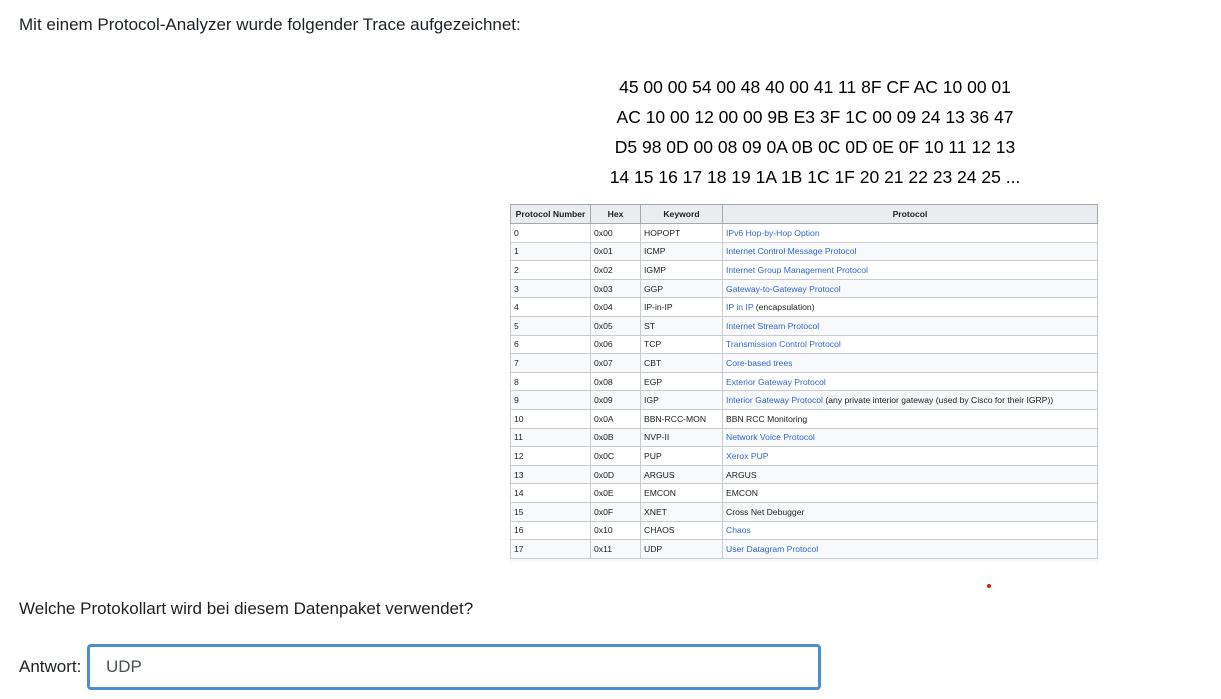 This screenshot has height=699, width=1221. Describe the element at coordinates (910, 456) in the screenshot. I see `cell-protocol: Xerox PUP` at that location.